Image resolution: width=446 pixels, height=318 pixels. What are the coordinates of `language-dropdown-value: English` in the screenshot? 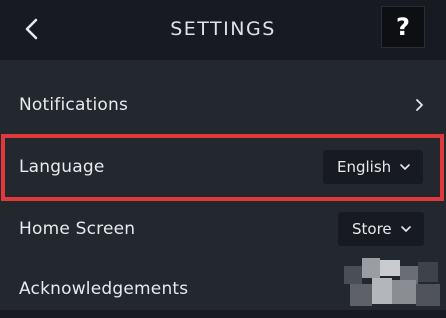 It's located at (364, 167).